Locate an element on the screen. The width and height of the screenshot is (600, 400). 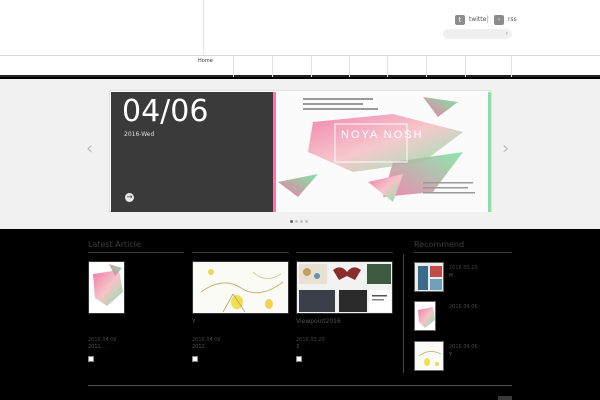
recommend-date: 2016.03.10 is located at coordinates (463, 268).